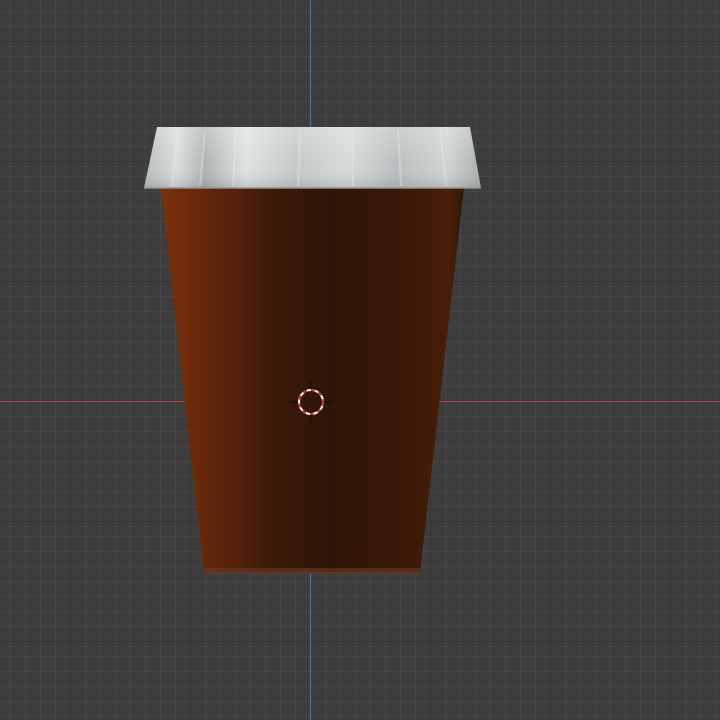  What do you see at coordinates (312, 157) in the screenshot?
I see `cup-lid-shading` at bounding box center [312, 157].